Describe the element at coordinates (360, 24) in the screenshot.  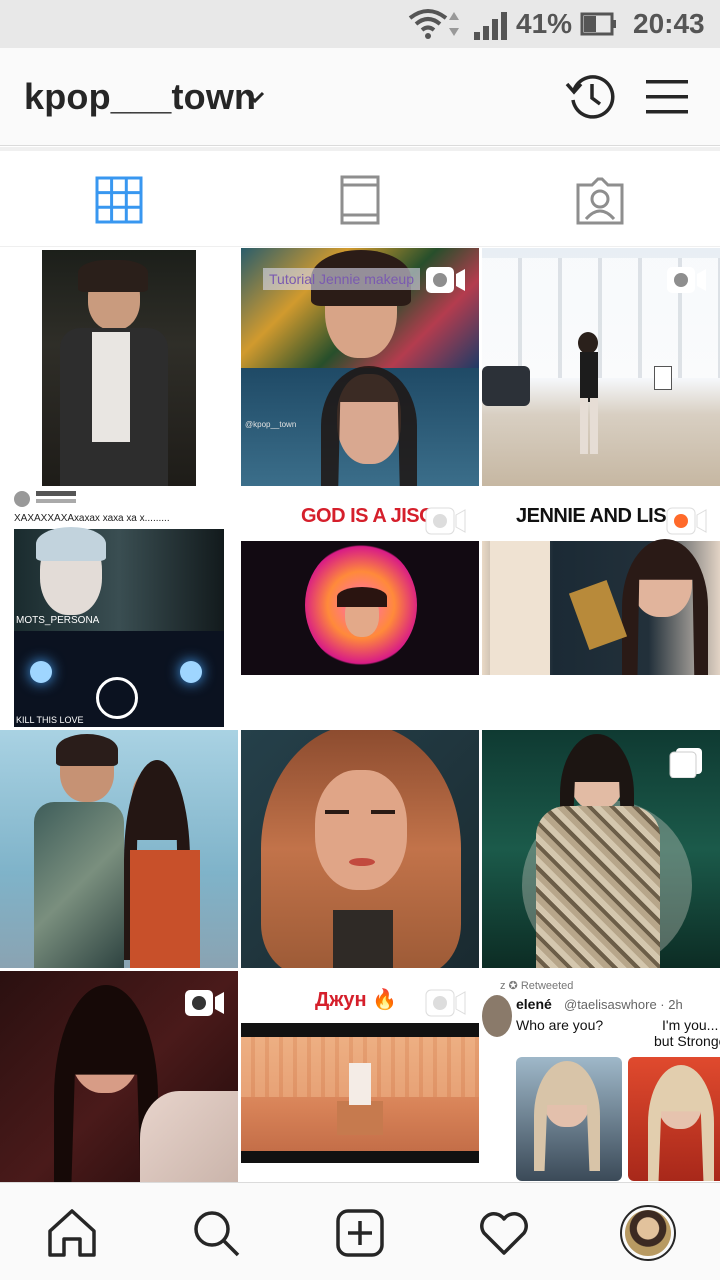
I see `status-bar: 41% 20:43` at that location.